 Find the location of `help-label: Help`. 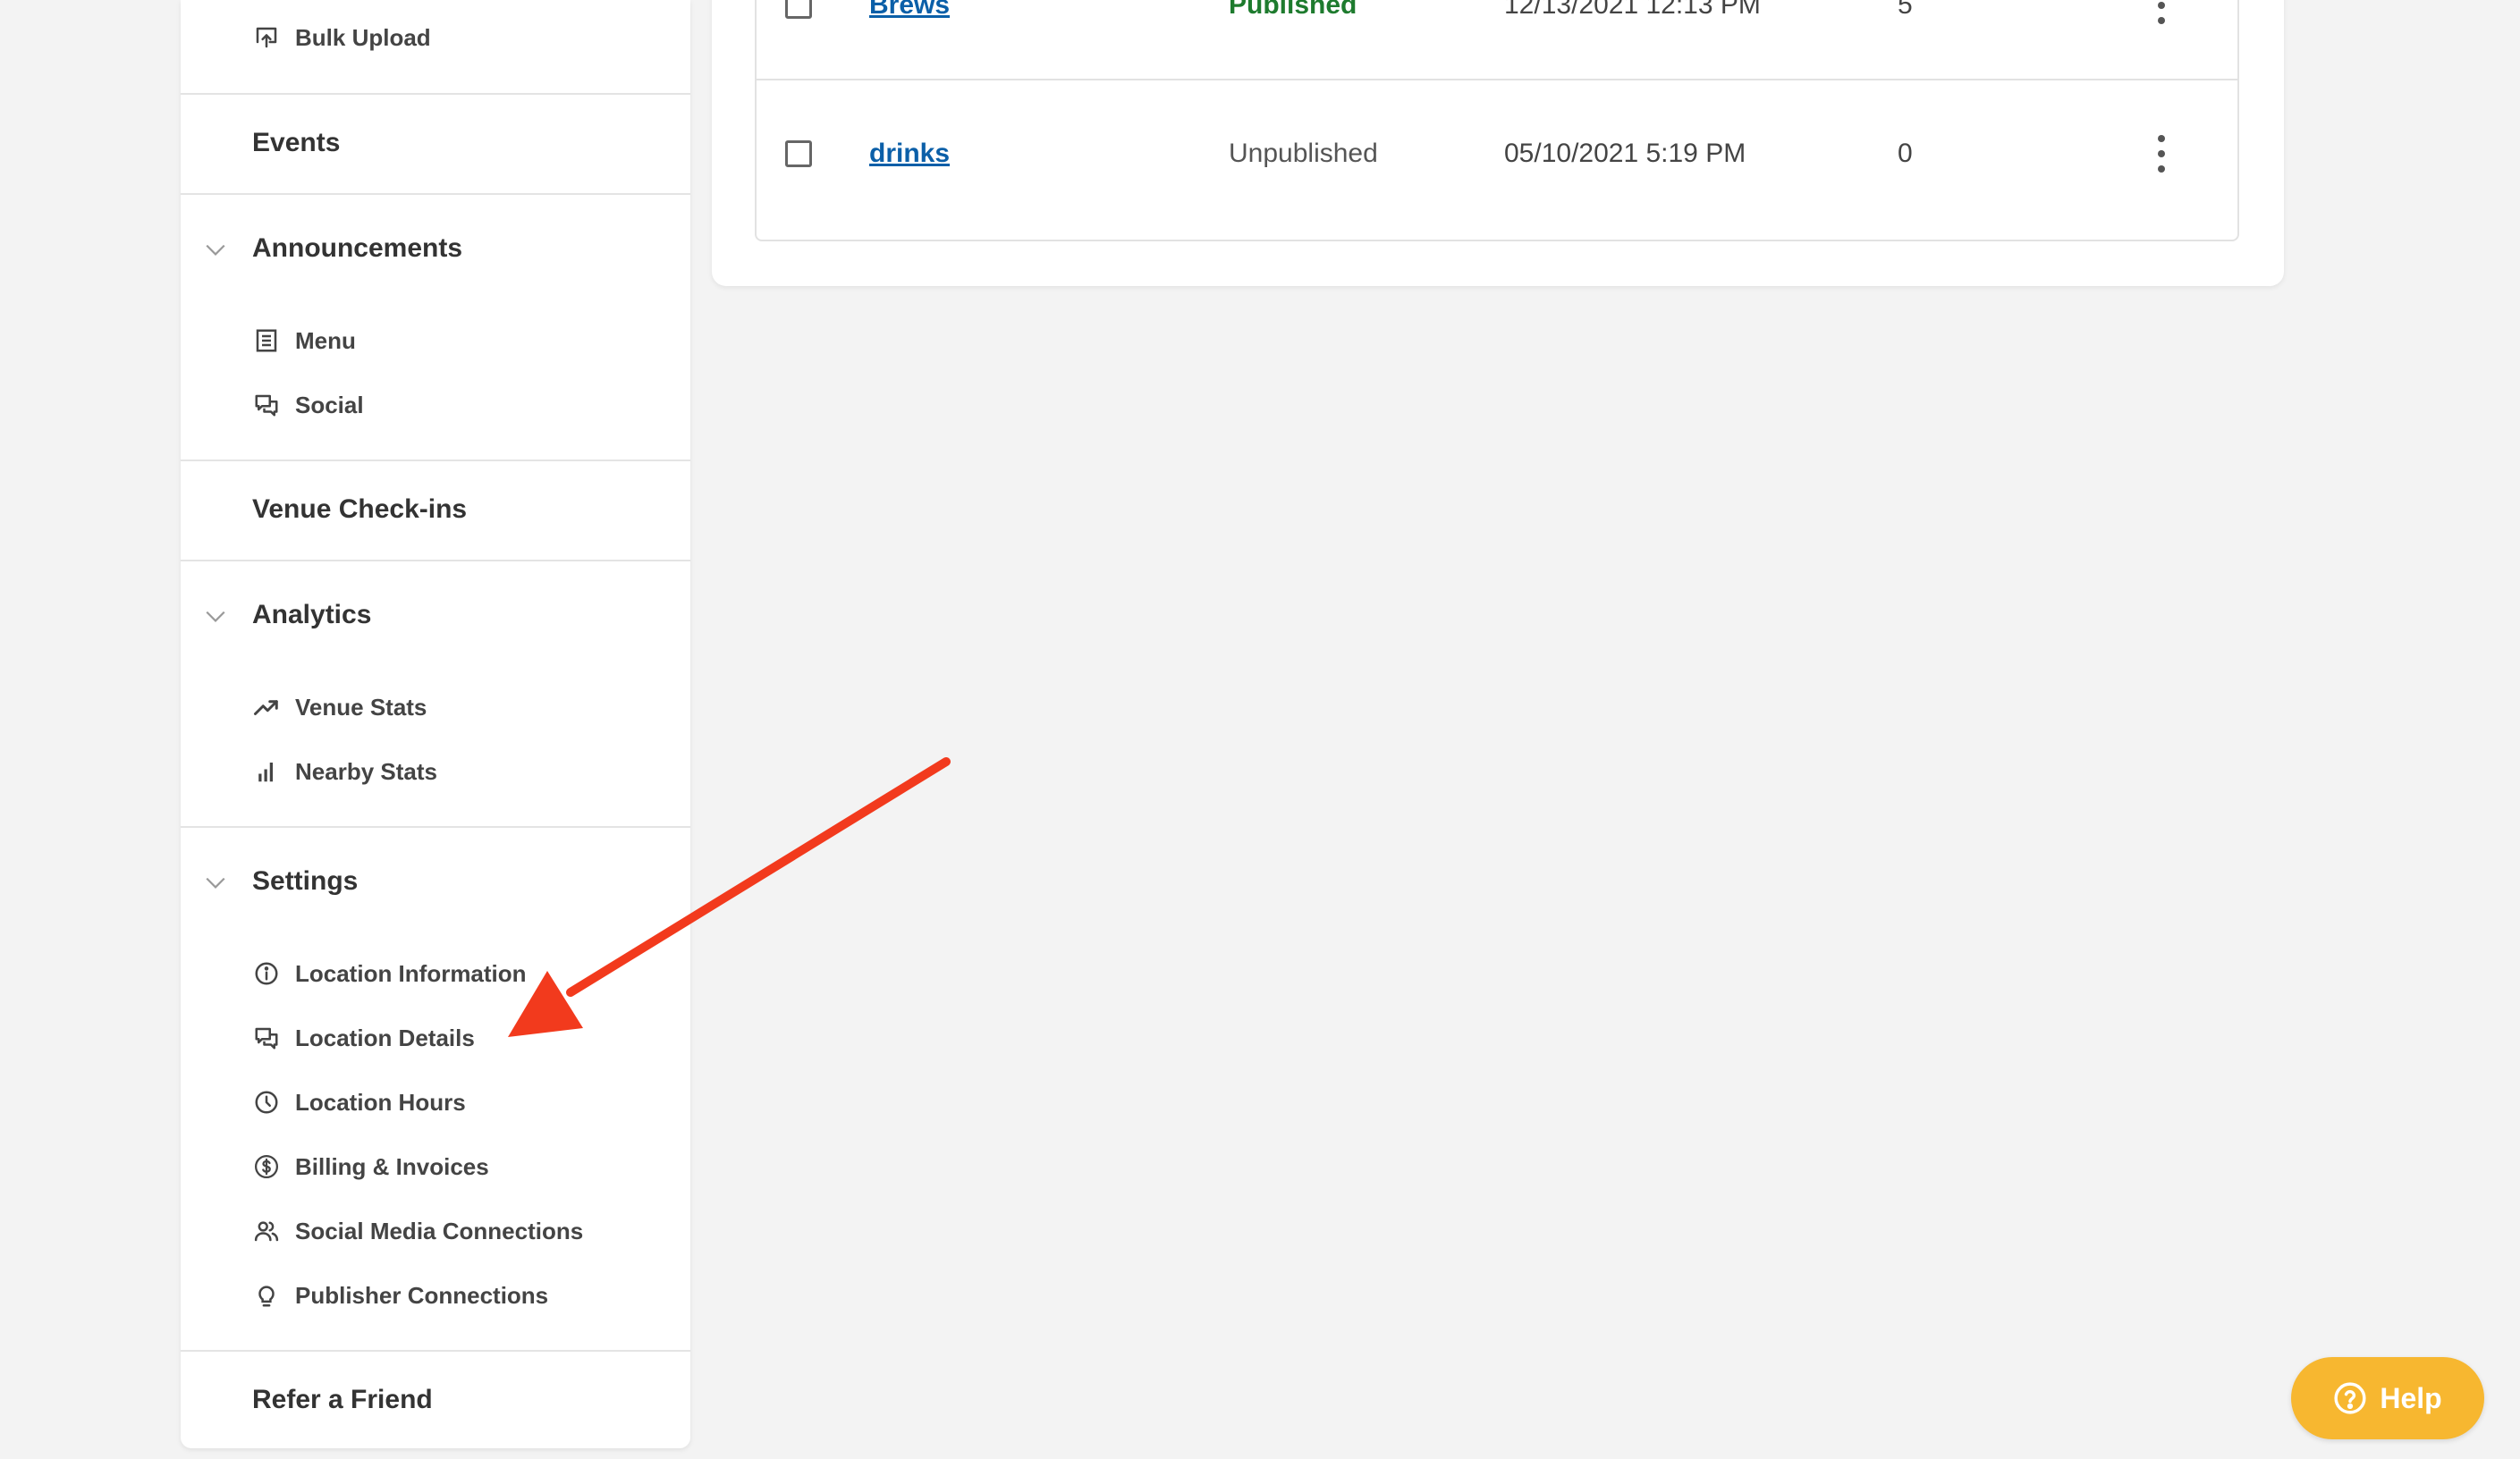

help-label: Help is located at coordinates (2411, 1397).